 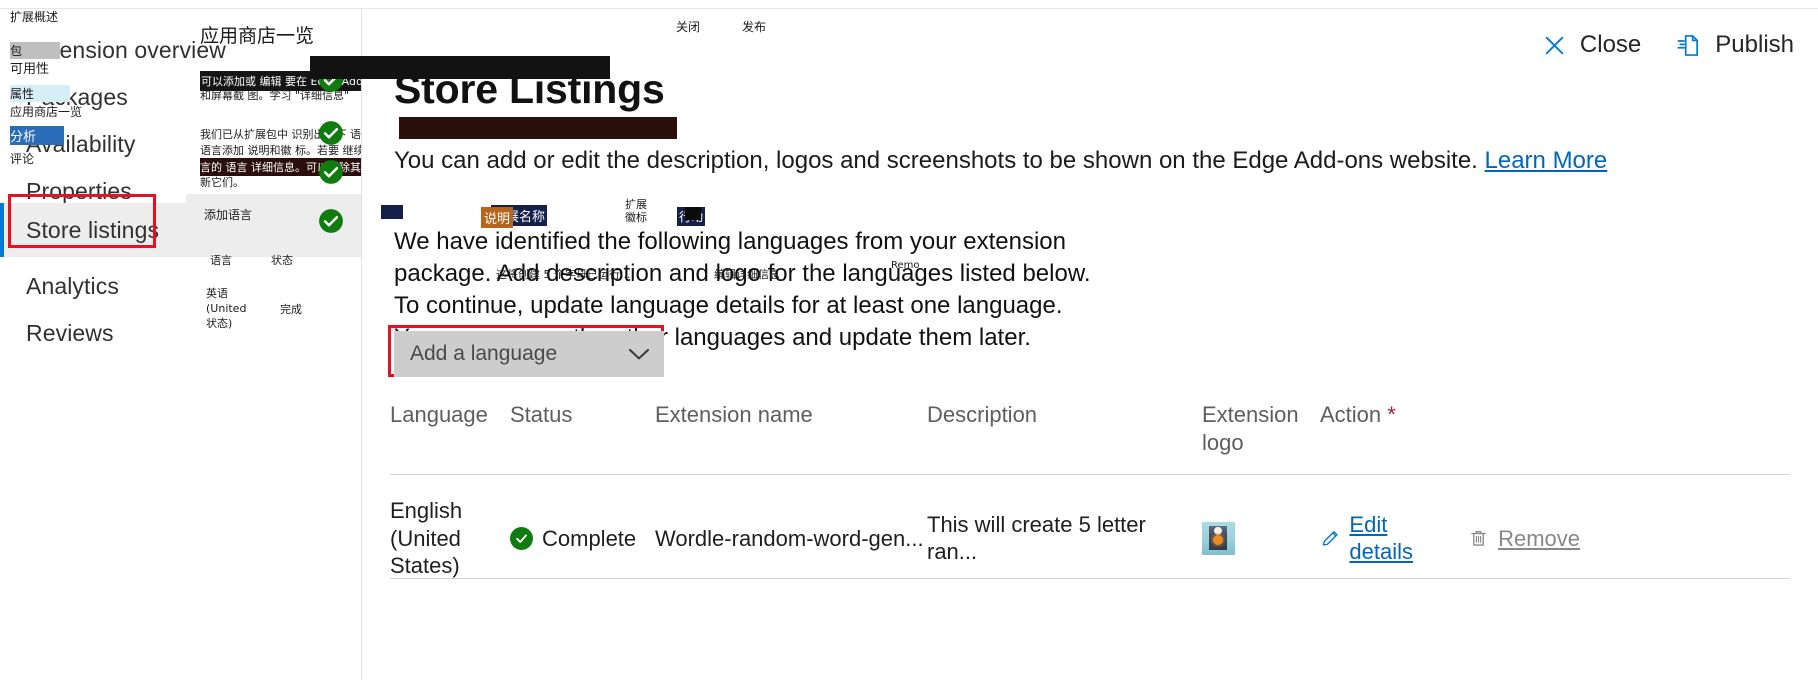 I want to click on cell-language: English (United States), so click(x=426, y=538).